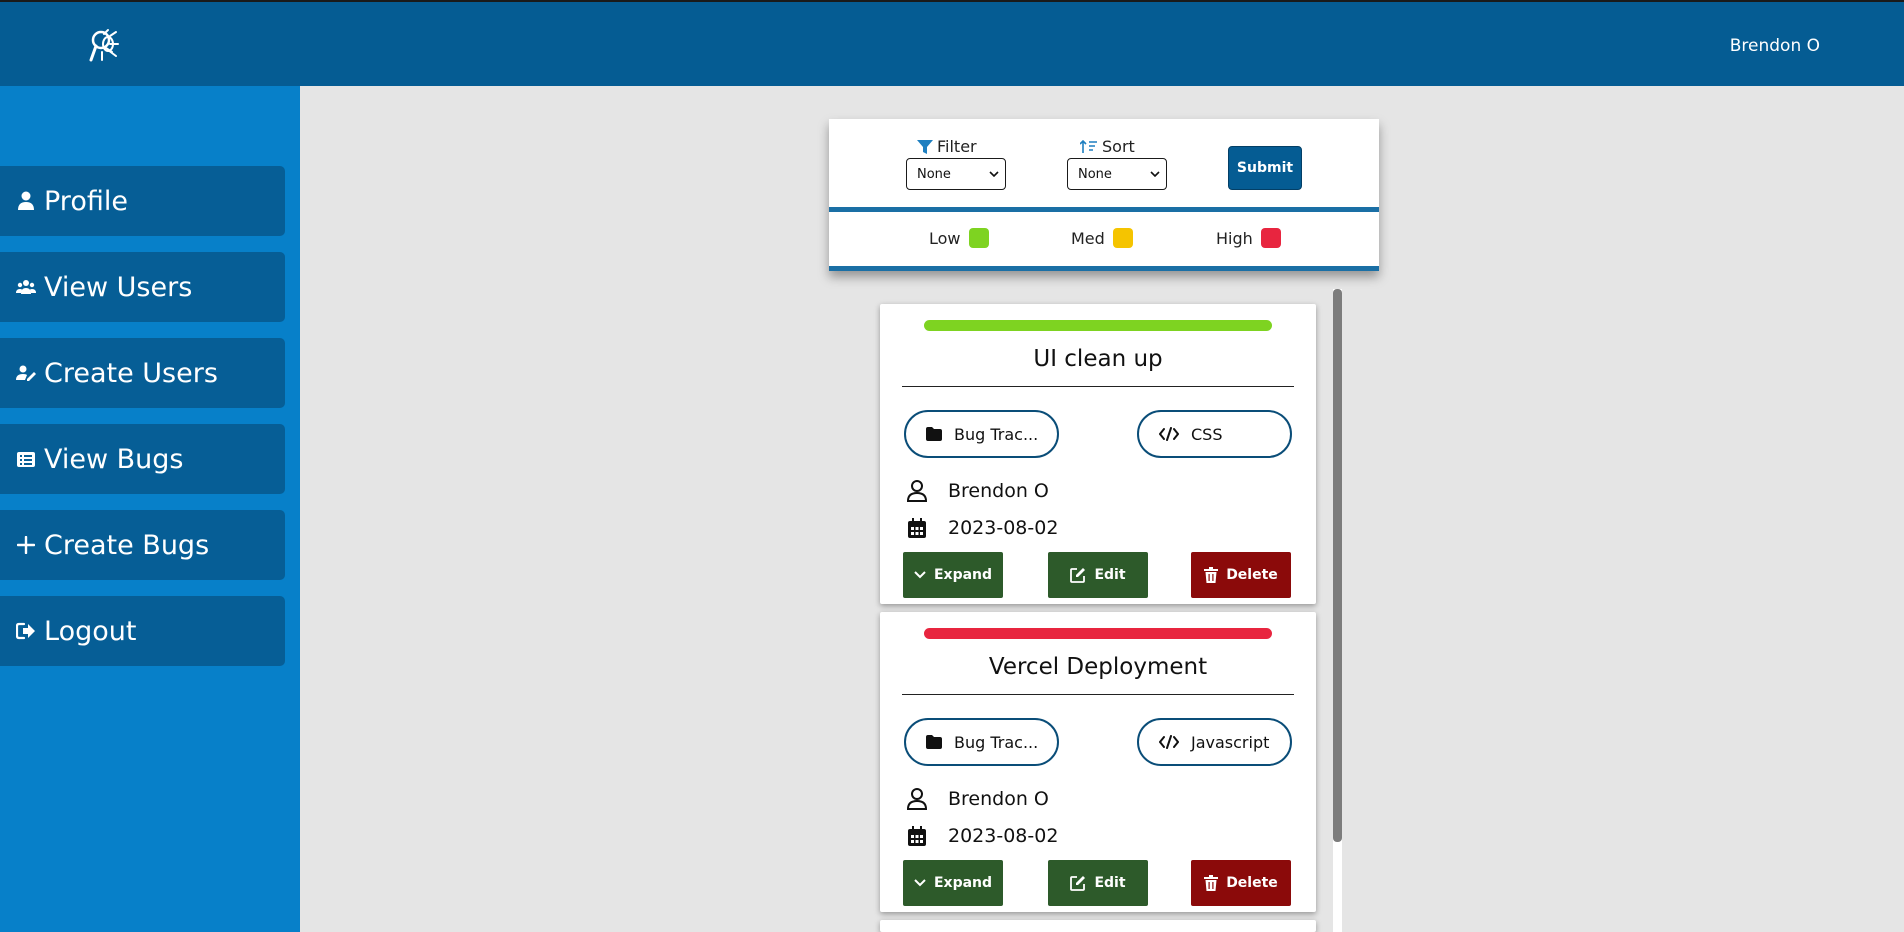 The width and height of the screenshot is (1904, 932). Describe the element at coordinates (1104, 209) in the screenshot. I see `panel-divider` at that location.